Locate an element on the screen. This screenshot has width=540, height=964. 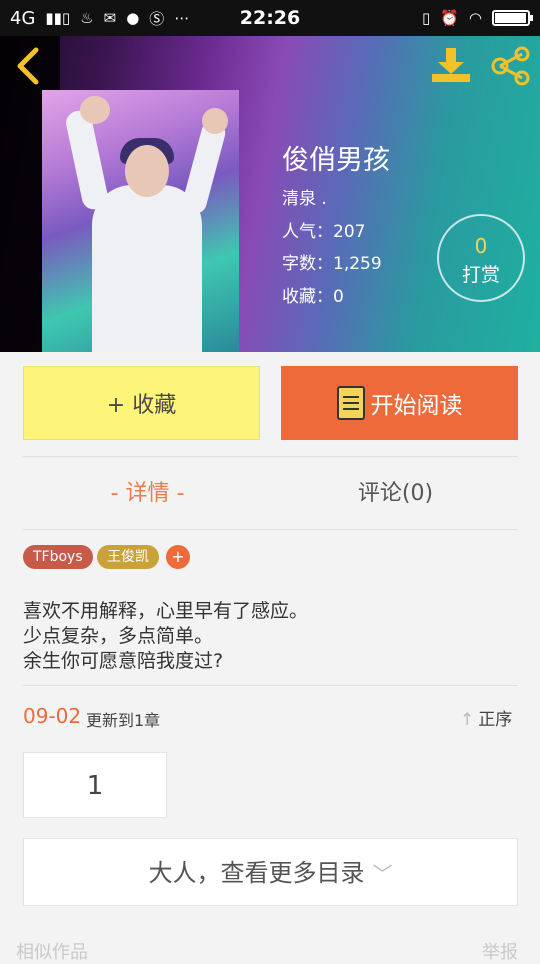
back-icon is located at coordinates (28, 69).